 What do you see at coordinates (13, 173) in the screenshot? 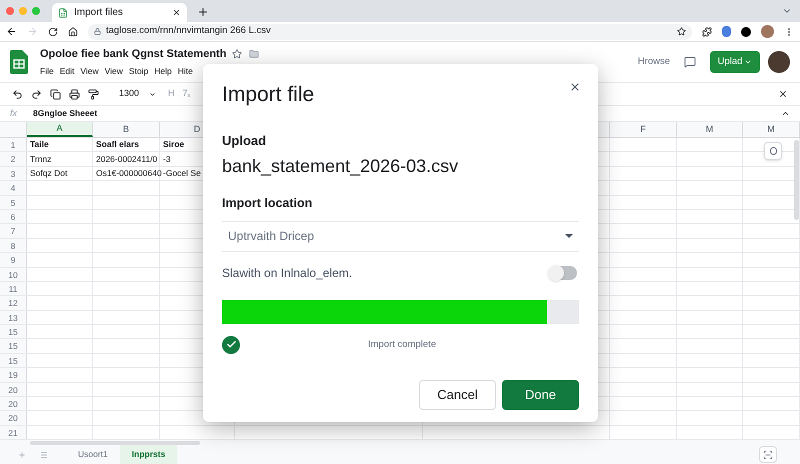
I see `row-number: 3` at bounding box center [13, 173].